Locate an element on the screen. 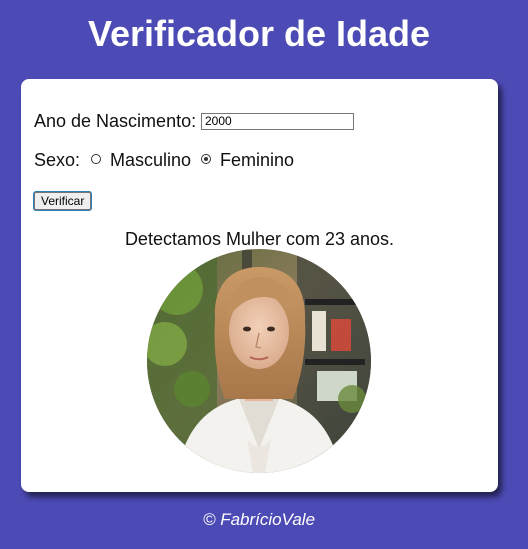 The width and height of the screenshot is (528, 549). radio-masculino-label: Masculino is located at coordinates (150, 160).